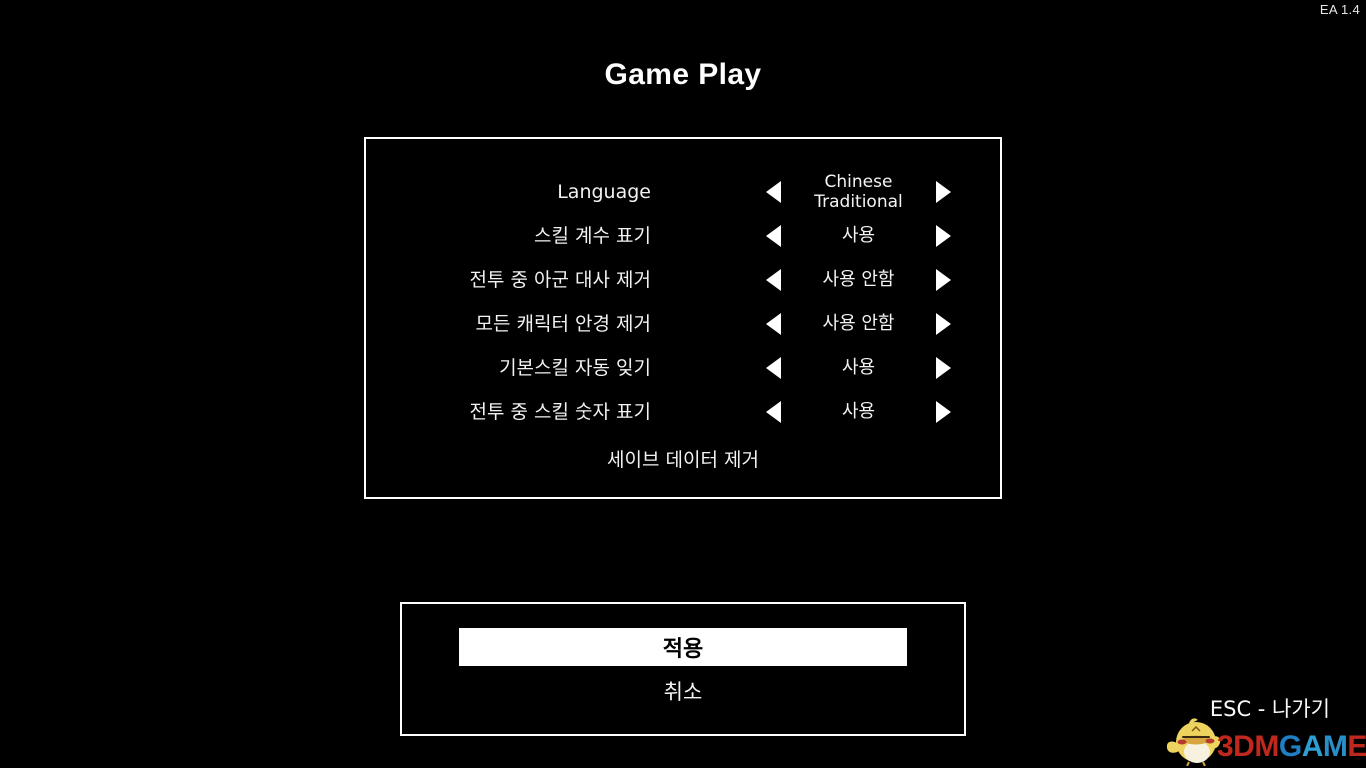 This screenshot has height=768, width=1366. Describe the element at coordinates (1312, 746) in the screenshot. I see `watermark-a: A` at that location.